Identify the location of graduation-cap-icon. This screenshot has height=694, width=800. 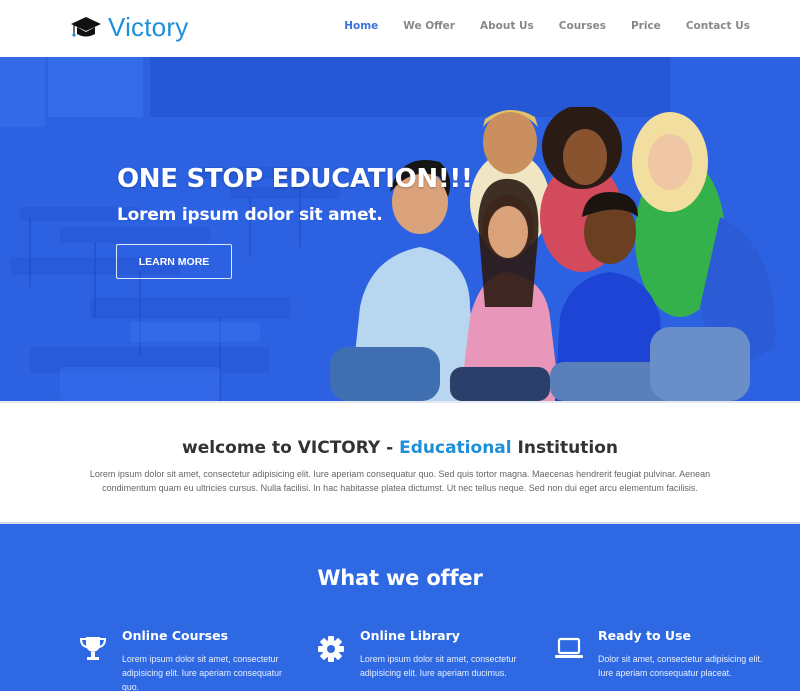
(86, 26).